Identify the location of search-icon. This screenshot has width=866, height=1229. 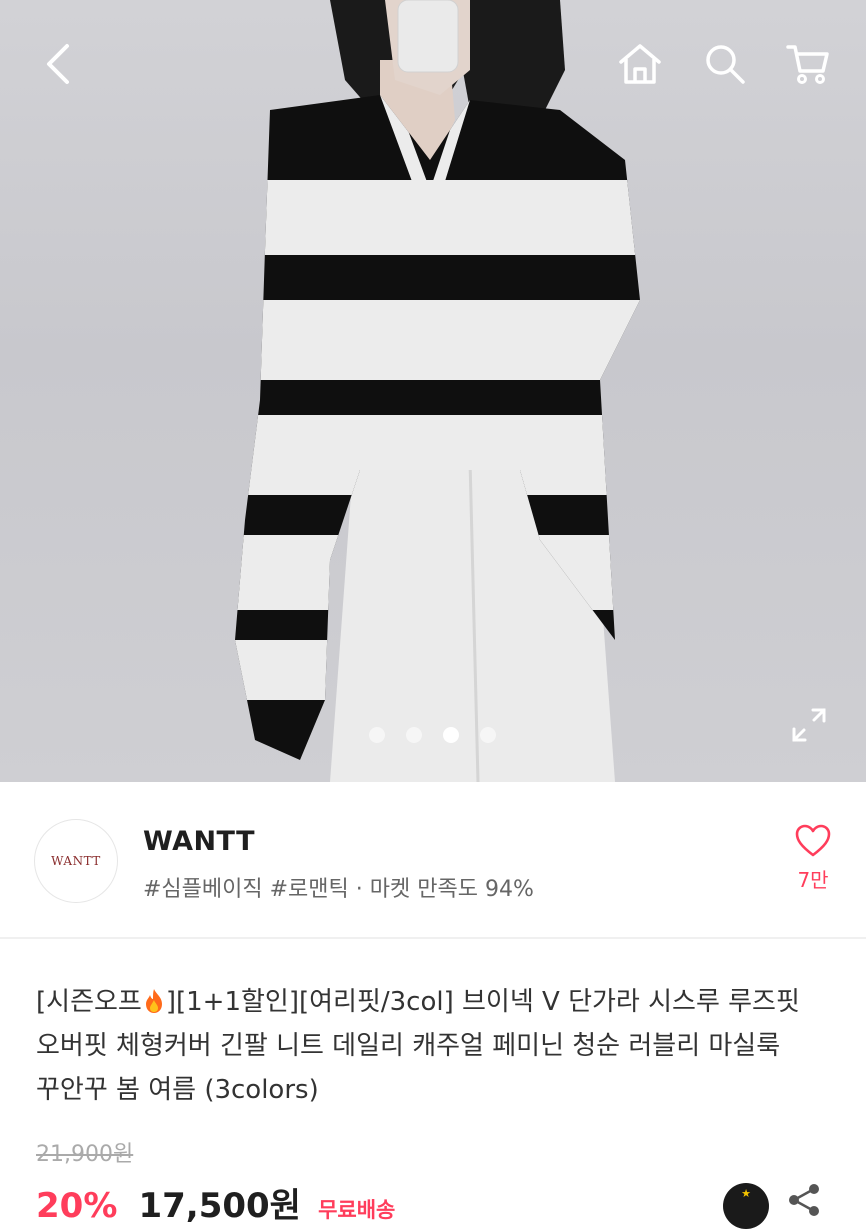
(725, 64).